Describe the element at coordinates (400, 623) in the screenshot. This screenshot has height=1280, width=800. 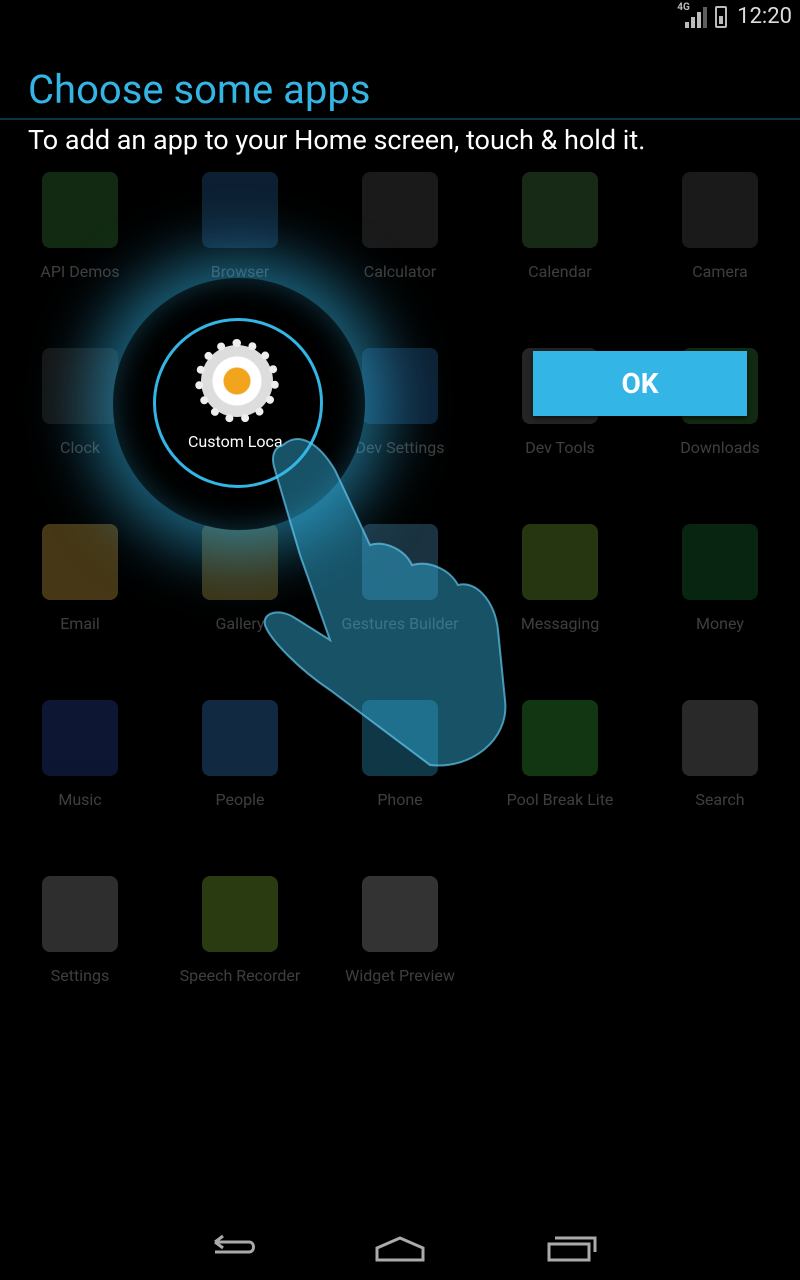
I see `app-label: Gestures Builder` at that location.